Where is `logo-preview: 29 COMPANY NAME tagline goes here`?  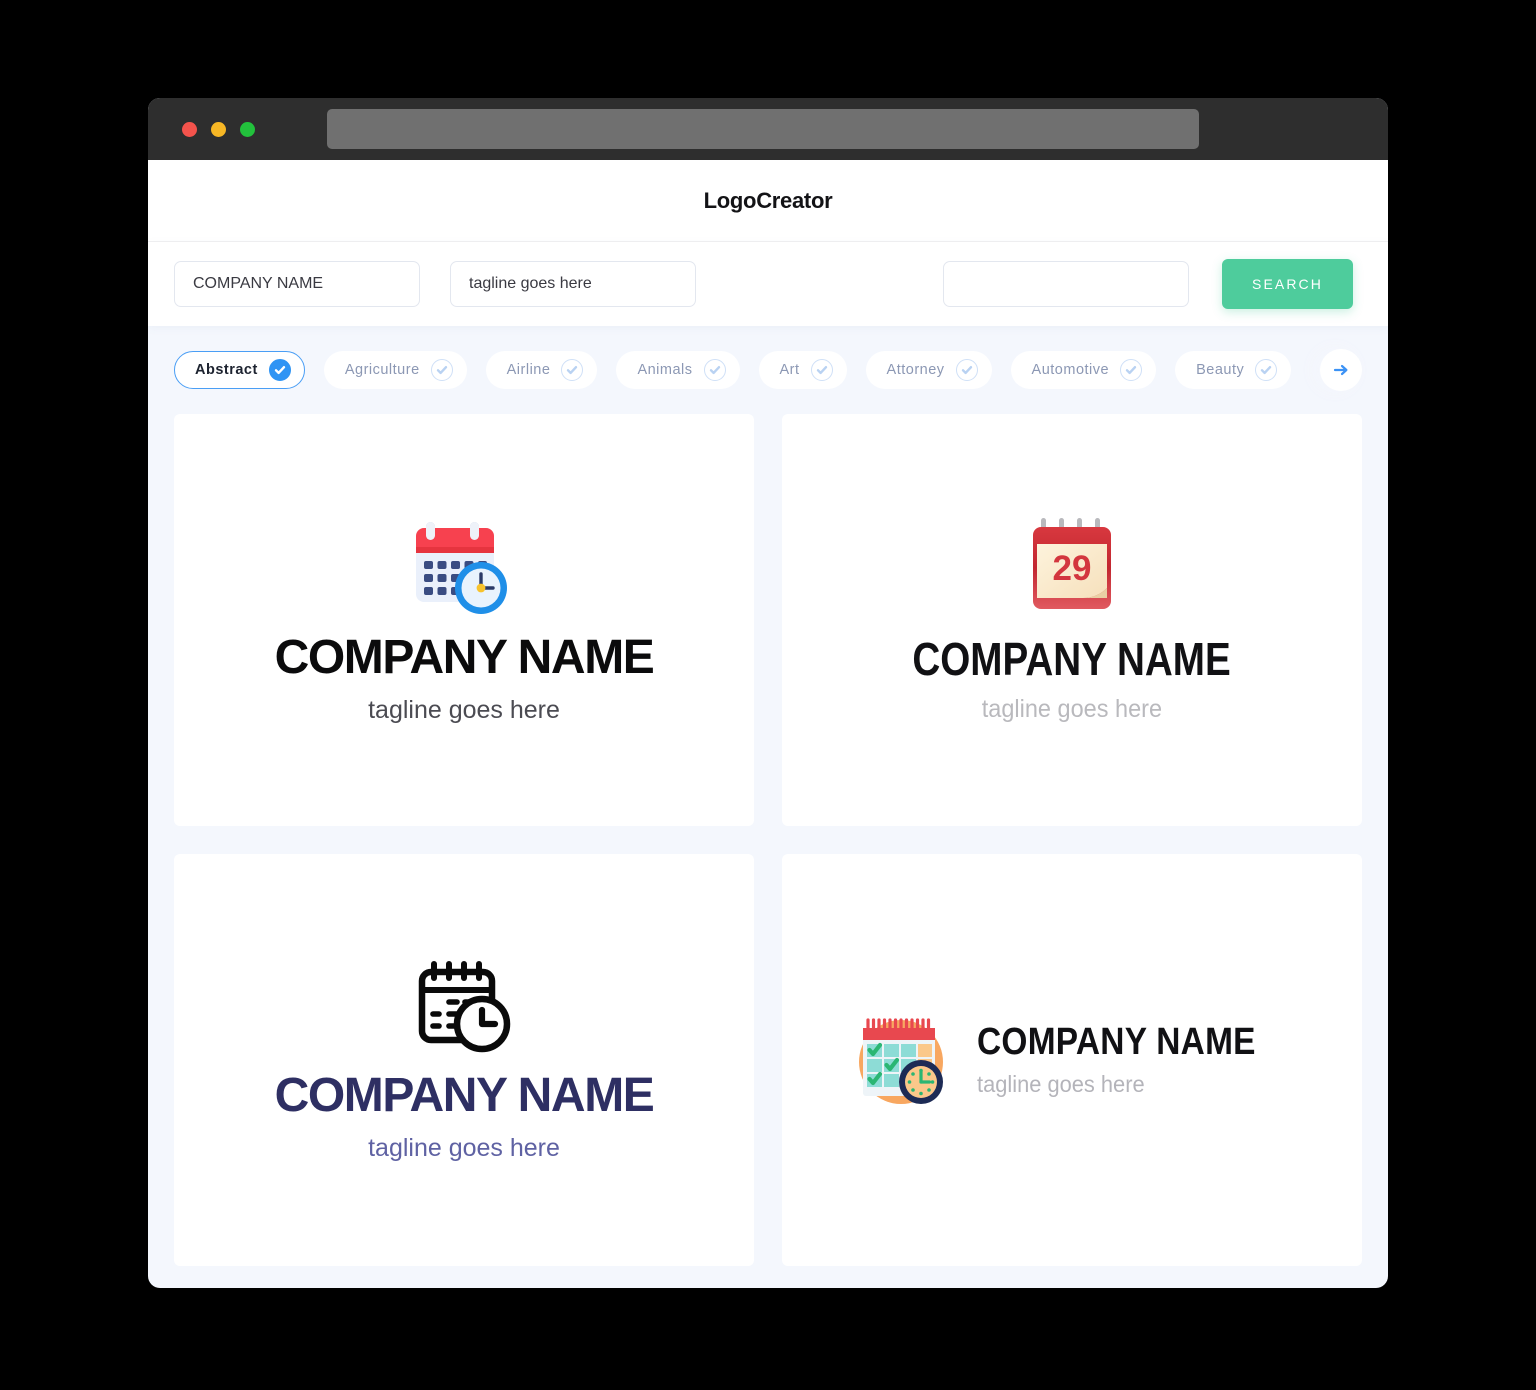 logo-preview: 29 COMPANY NAME tagline goes here is located at coordinates (1071, 620).